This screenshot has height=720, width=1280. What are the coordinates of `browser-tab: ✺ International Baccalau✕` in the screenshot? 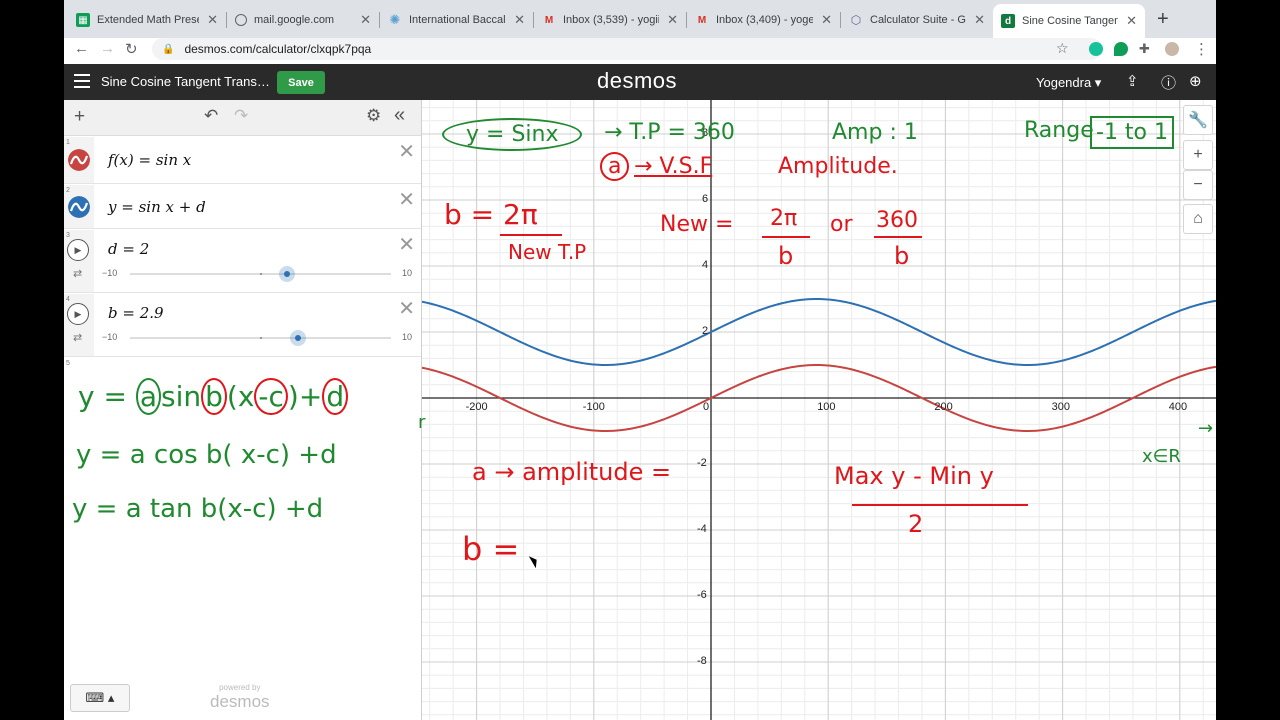 It's located at (456, 20).